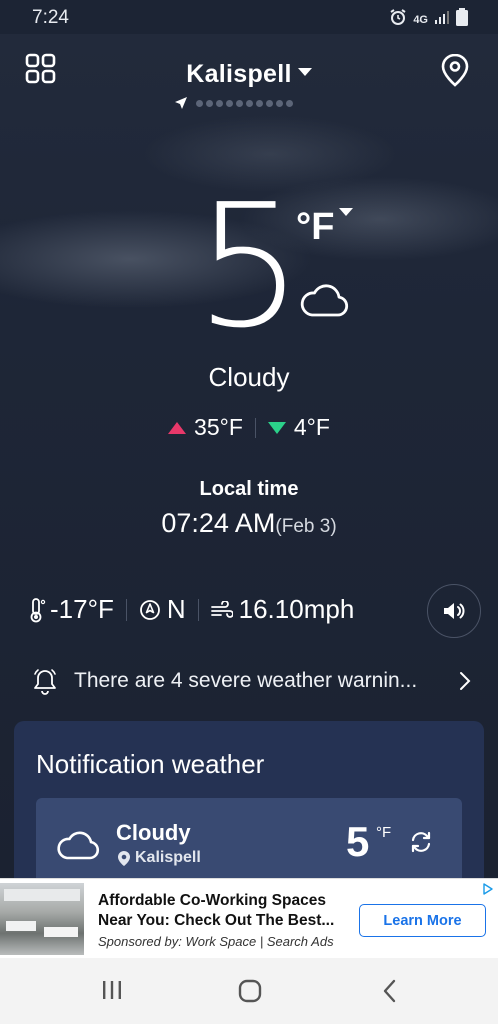 Image resolution: width=498 pixels, height=1024 pixels. I want to click on chevron-right-icon, so click(465, 681).